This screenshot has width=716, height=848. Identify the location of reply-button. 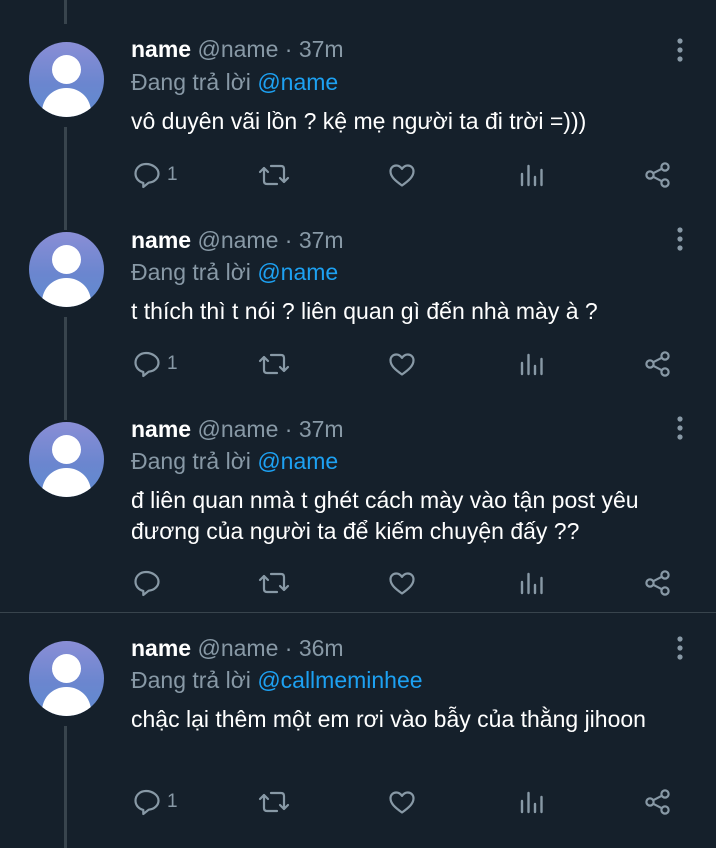
(149, 583).